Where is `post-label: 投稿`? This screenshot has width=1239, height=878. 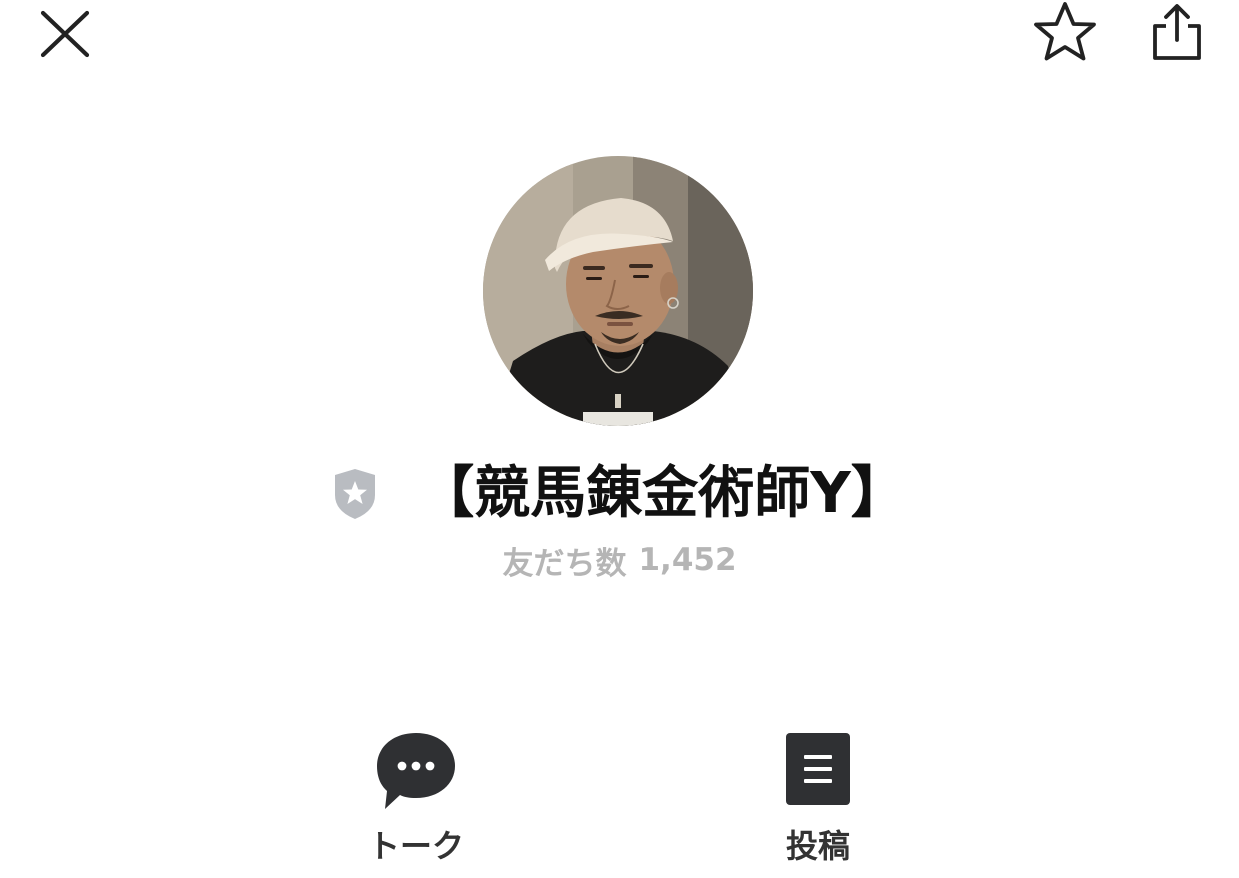
post-label: 投稿 is located at coordinates (817, 846).